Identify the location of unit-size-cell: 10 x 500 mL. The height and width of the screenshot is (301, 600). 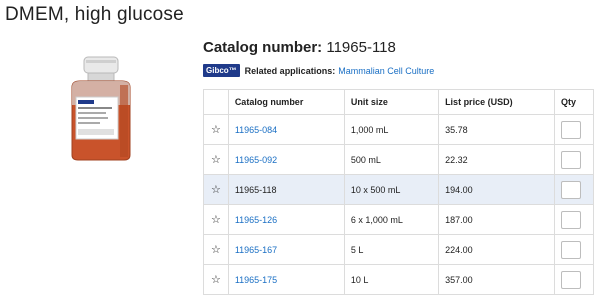
(391, 189).